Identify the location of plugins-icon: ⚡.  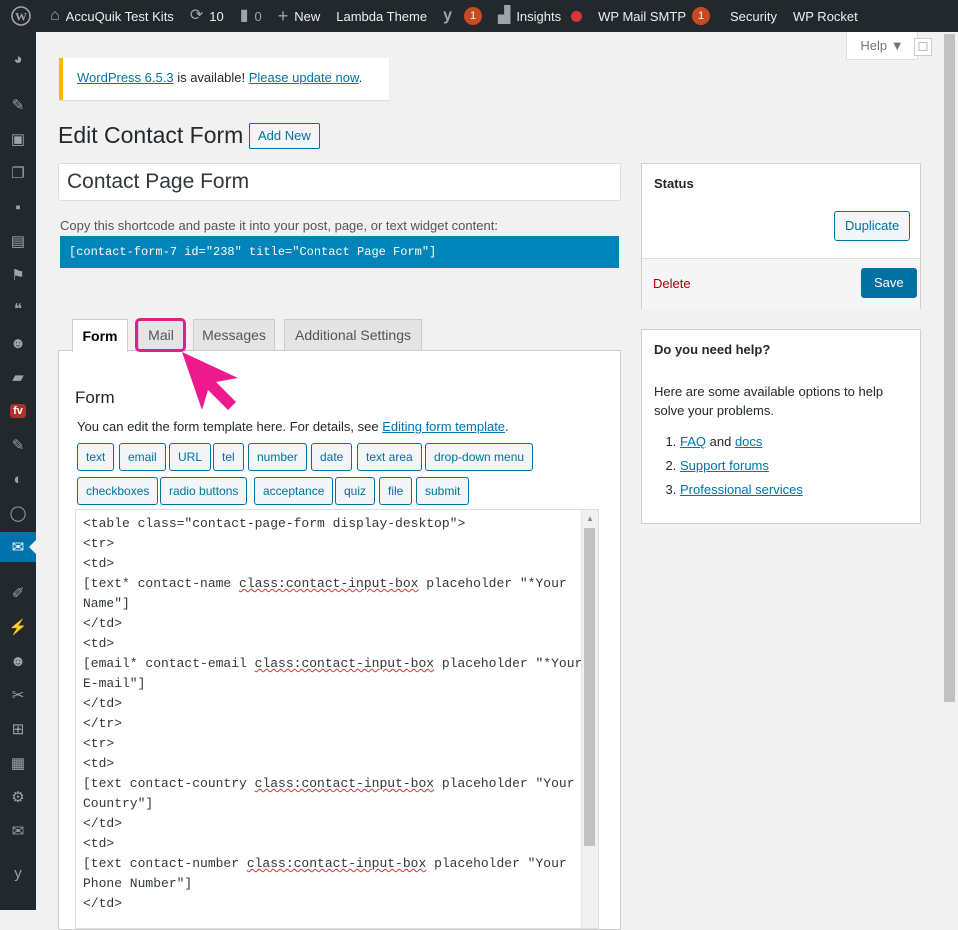
(18, 627).